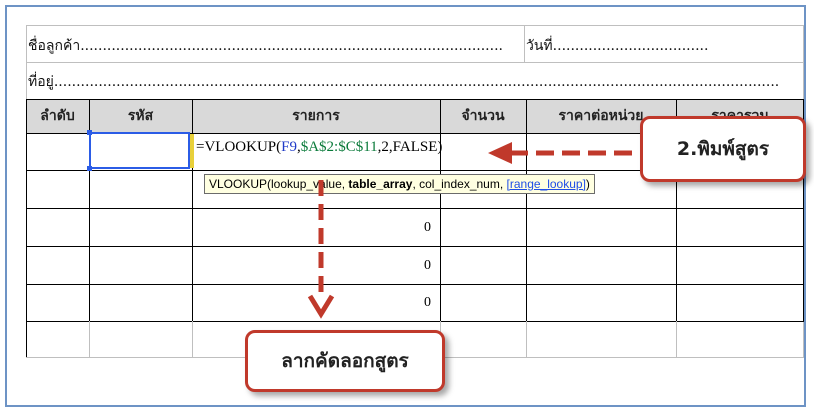 The height and width of the screenshot is (414, 814). What do you see at coordinates (345, 361) in the screenshot?
I see `callout-drag-copy-formula: ลากคัดลอกสูตร` at bounding box center [345, 361].